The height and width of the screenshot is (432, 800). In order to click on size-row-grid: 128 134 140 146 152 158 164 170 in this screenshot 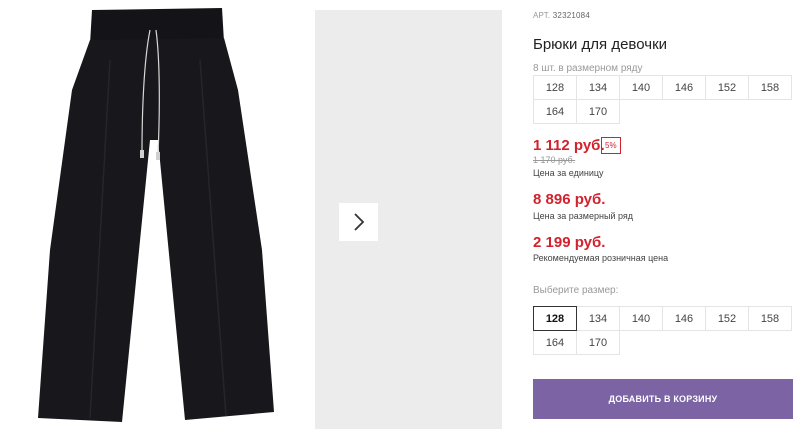, I will do `click(662, 99)`.